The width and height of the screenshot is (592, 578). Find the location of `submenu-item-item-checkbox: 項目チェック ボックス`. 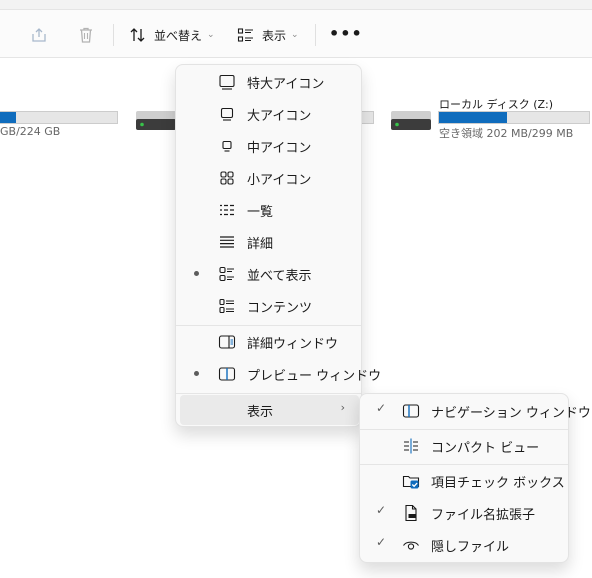

submenu-item-item-checkbox: 項目チェック ボックス is located at coordinates (465, 481).